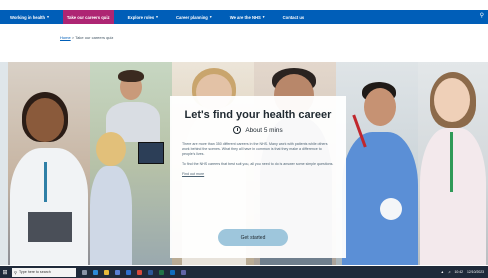 The image size is (488, 278). I want to click on nav-item-label: Working in health, so click(28, 17).